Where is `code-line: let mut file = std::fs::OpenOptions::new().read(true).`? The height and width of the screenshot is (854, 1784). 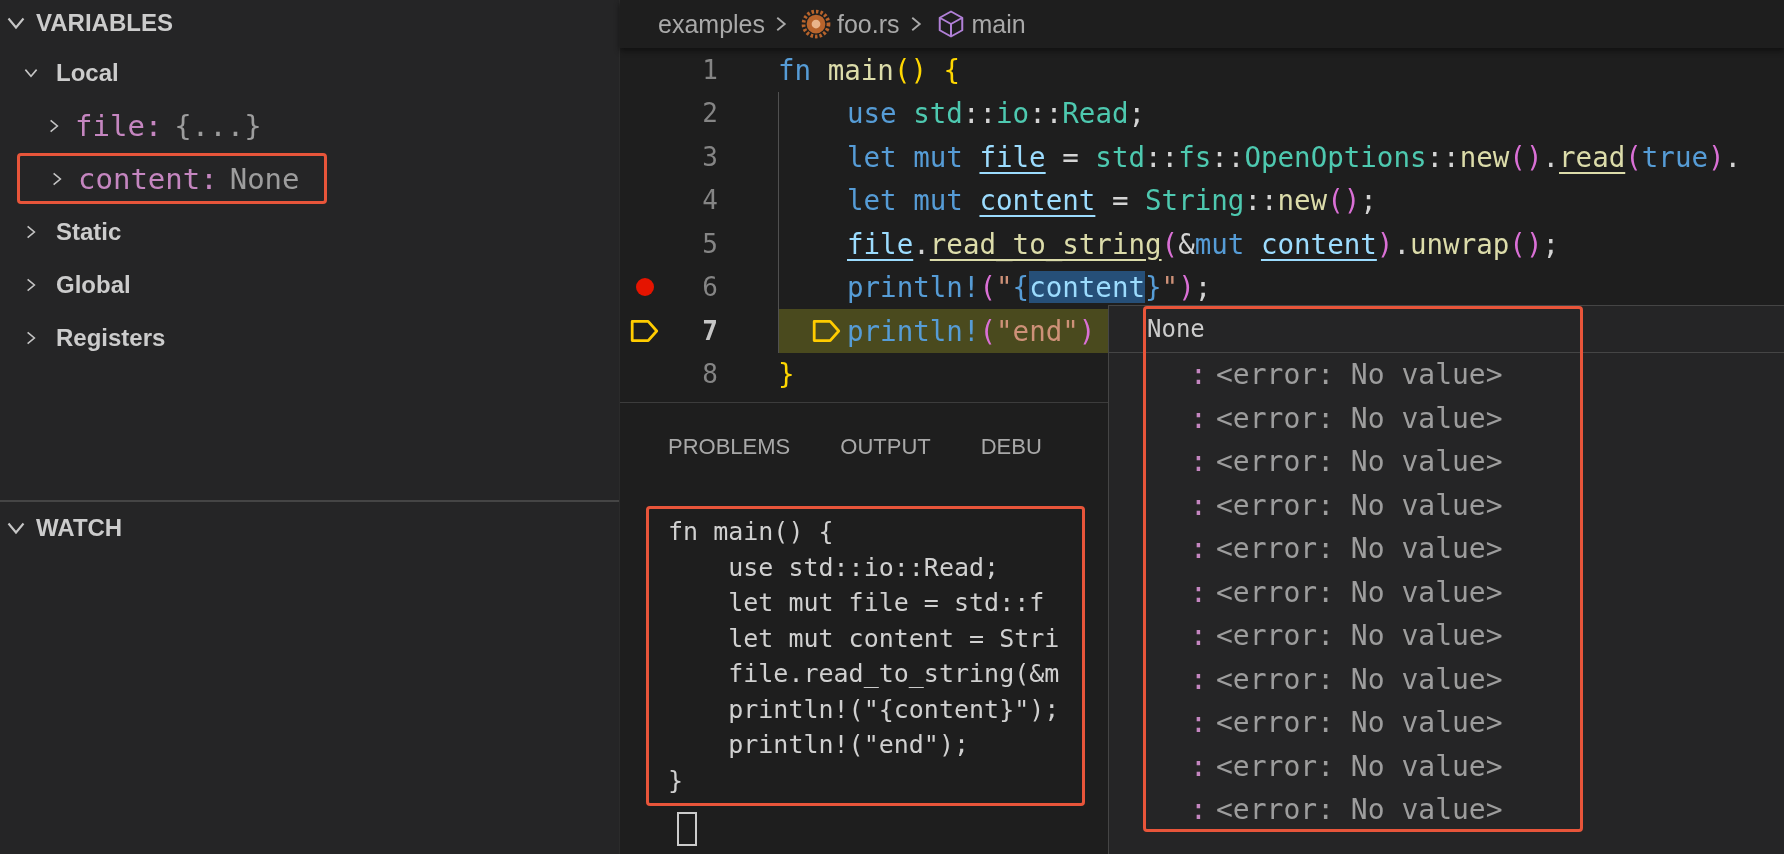 code-line: let mut file = std::fs::OpenOptions::new().read(true). is located at coordinates (1294, 156).